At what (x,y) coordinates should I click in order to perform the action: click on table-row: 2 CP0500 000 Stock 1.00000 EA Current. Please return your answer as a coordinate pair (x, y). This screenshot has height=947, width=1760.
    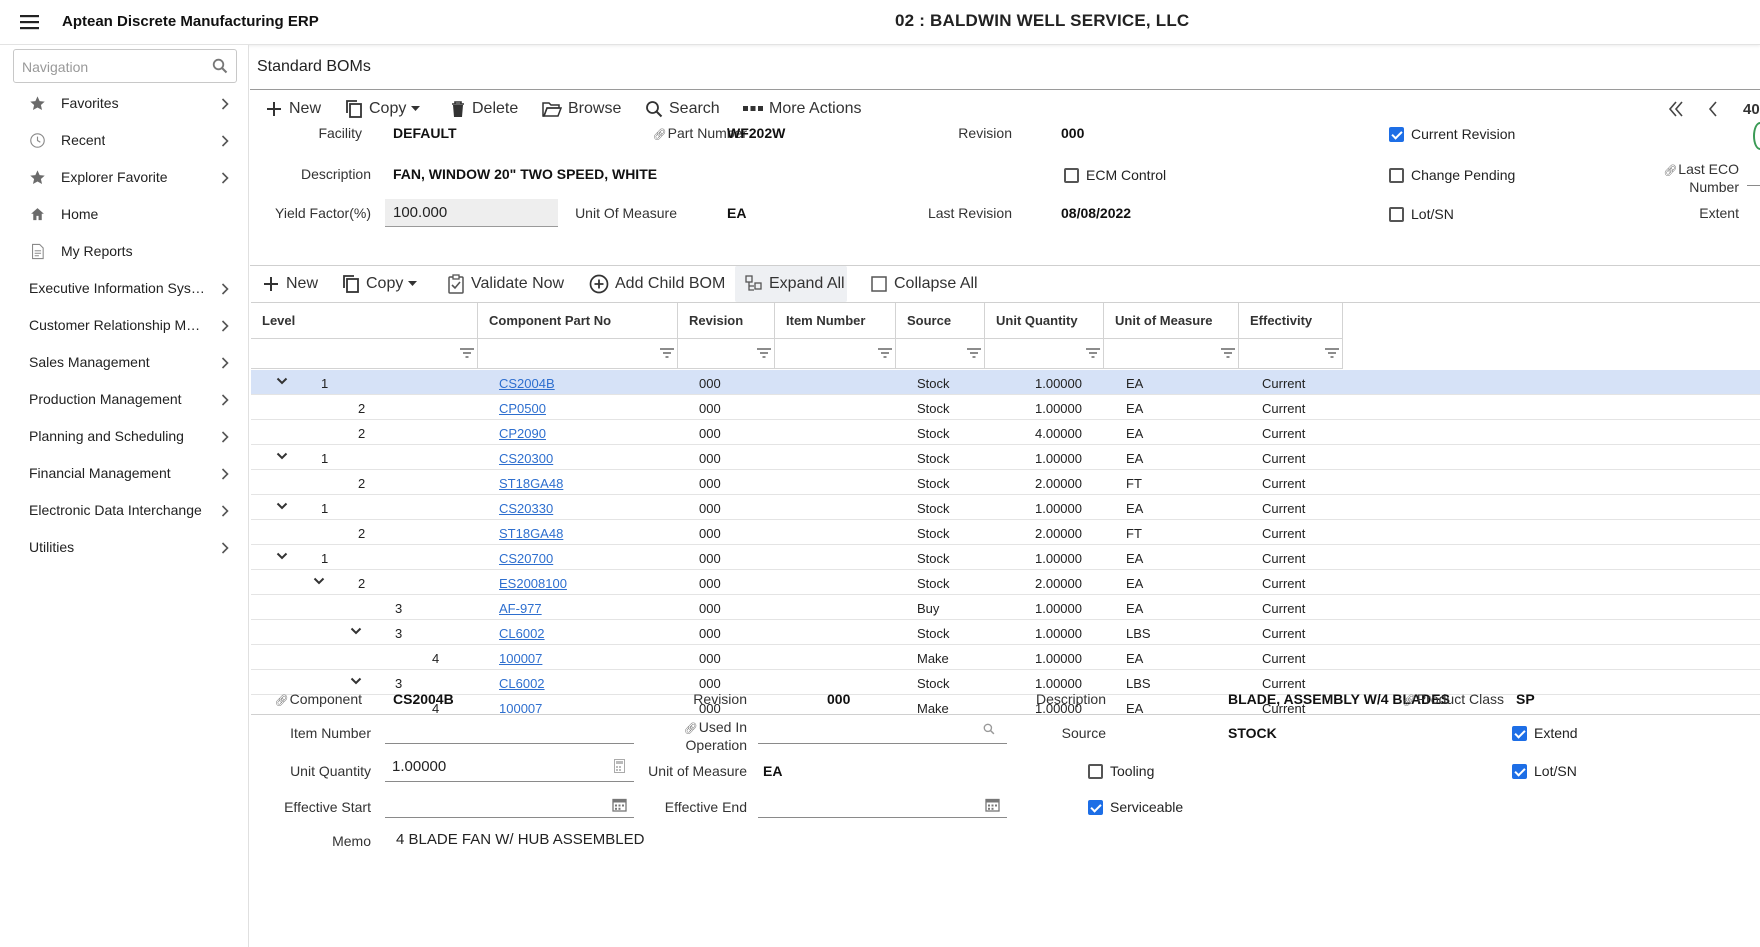
    Looking at the image, I should click on (1005, 407).